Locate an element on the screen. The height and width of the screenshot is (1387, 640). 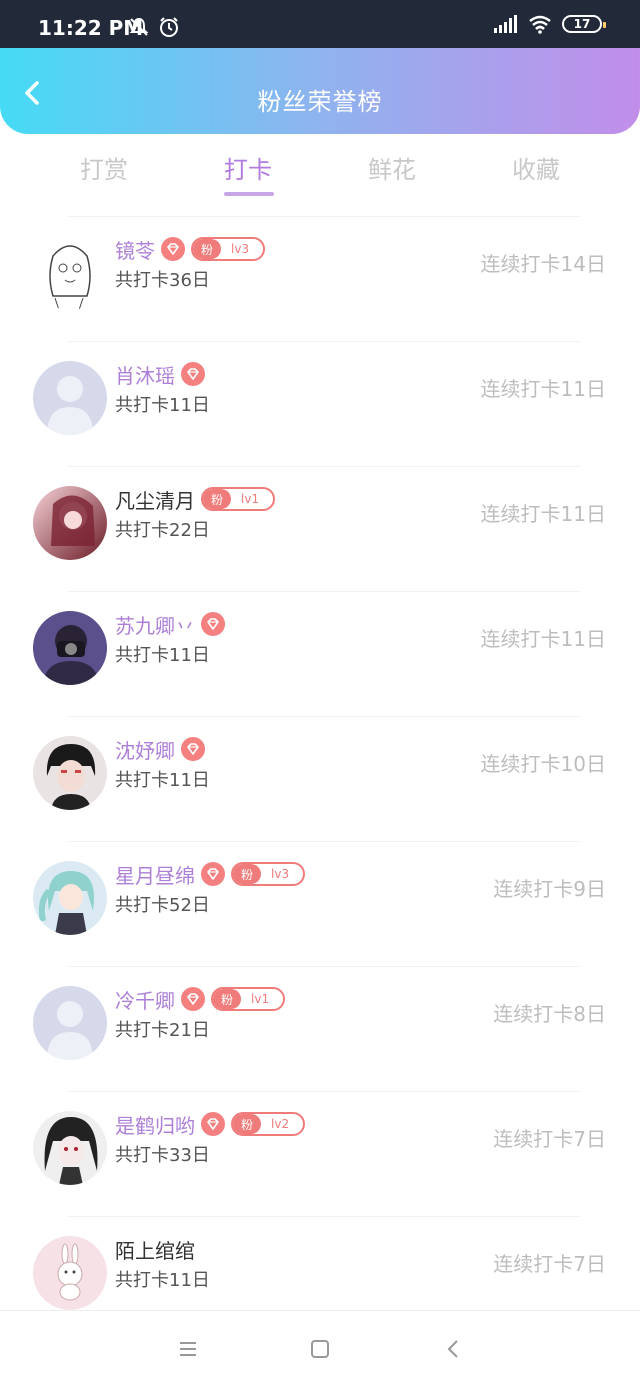
dark-hair-avatar is located at coordinates (70, 773).